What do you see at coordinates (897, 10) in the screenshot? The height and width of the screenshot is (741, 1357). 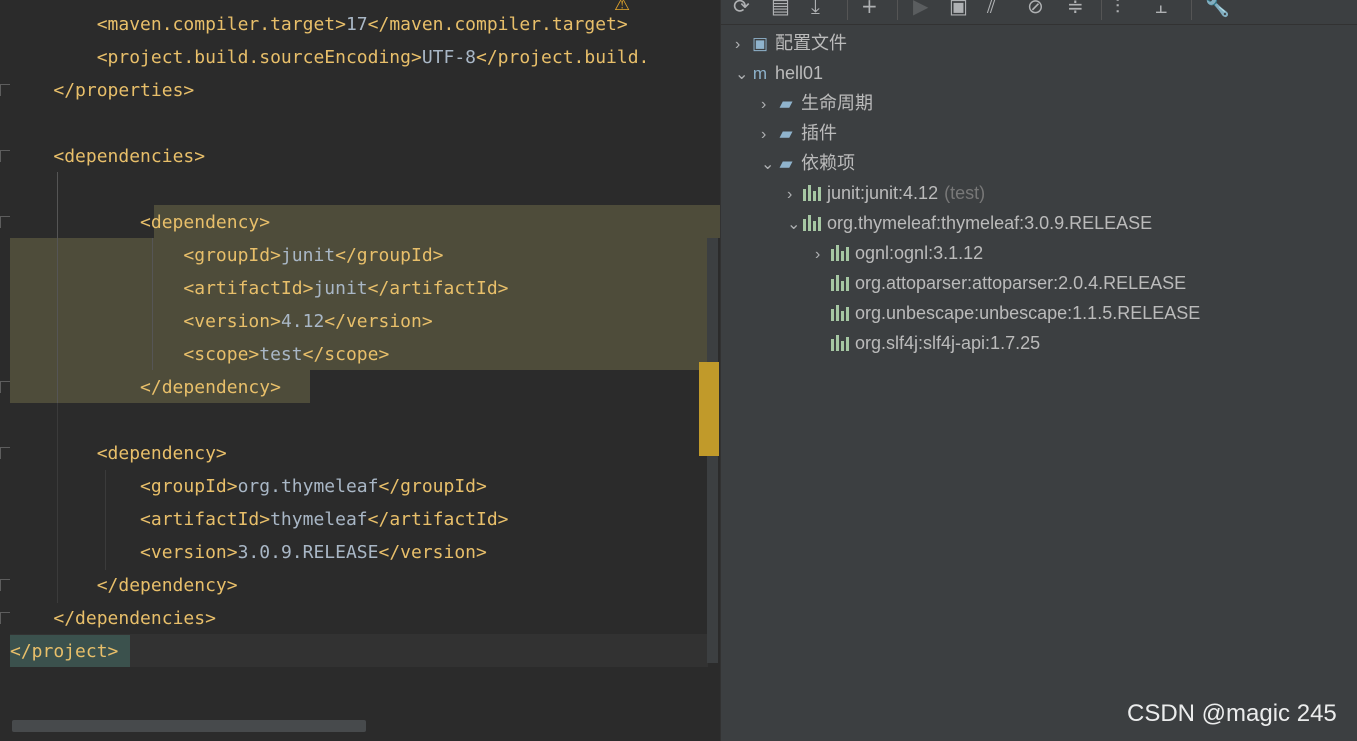 I see `toolbar-separator` at bounding box center [897, 10].